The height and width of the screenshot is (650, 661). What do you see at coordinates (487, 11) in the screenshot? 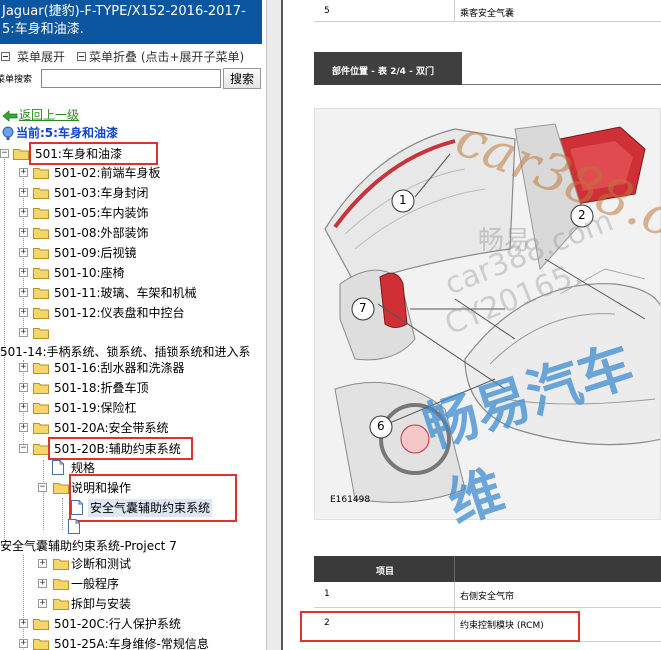
I see `table-row: 5 乘客安全气囊` at bounding box center [487, 11].